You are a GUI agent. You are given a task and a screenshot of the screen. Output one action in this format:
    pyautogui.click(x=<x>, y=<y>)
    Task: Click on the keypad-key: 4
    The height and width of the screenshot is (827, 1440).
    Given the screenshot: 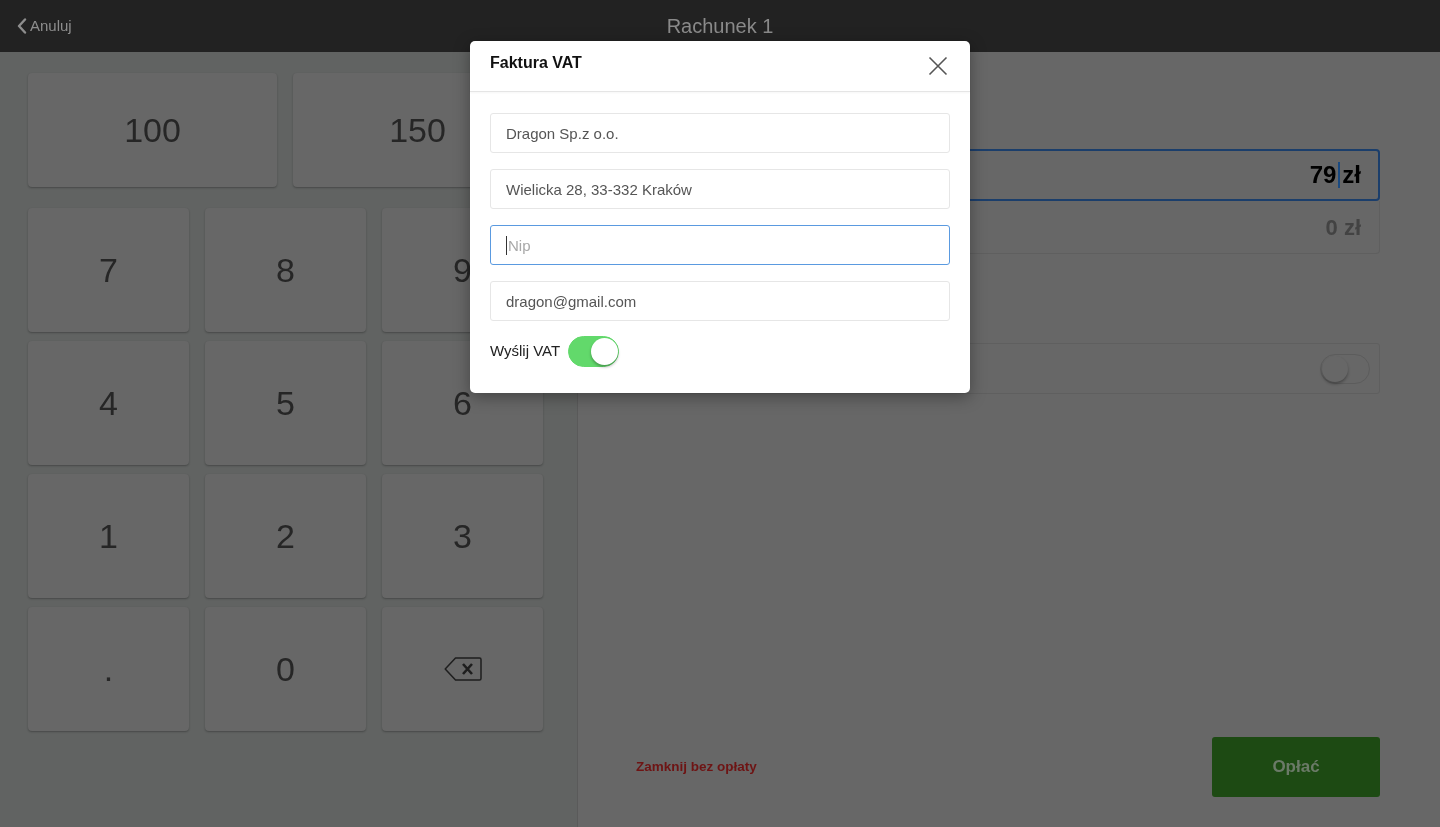 What is the action you would take?
    pyautogui.click(x=108, y=403)
    